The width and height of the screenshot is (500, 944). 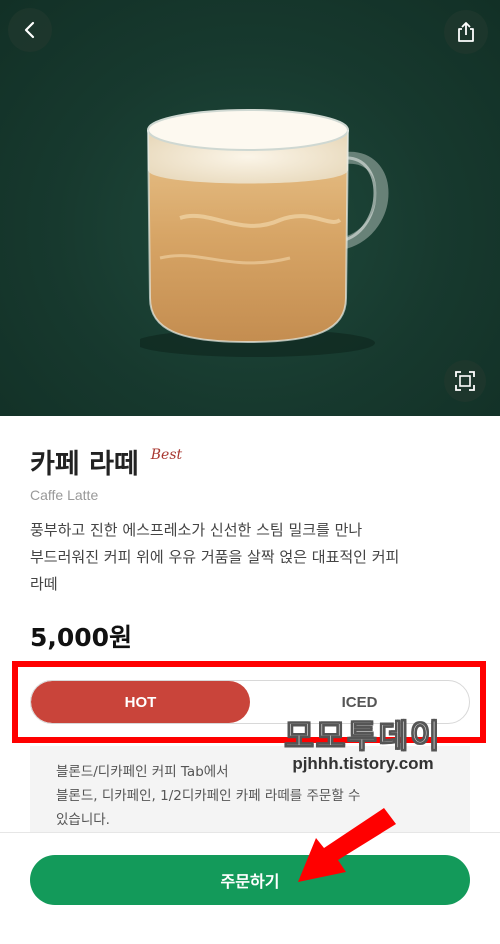 What do you see at coordinates (166, 455) in the screenshot?
I see `best-badge: Best` at bounding box center [166, 455].